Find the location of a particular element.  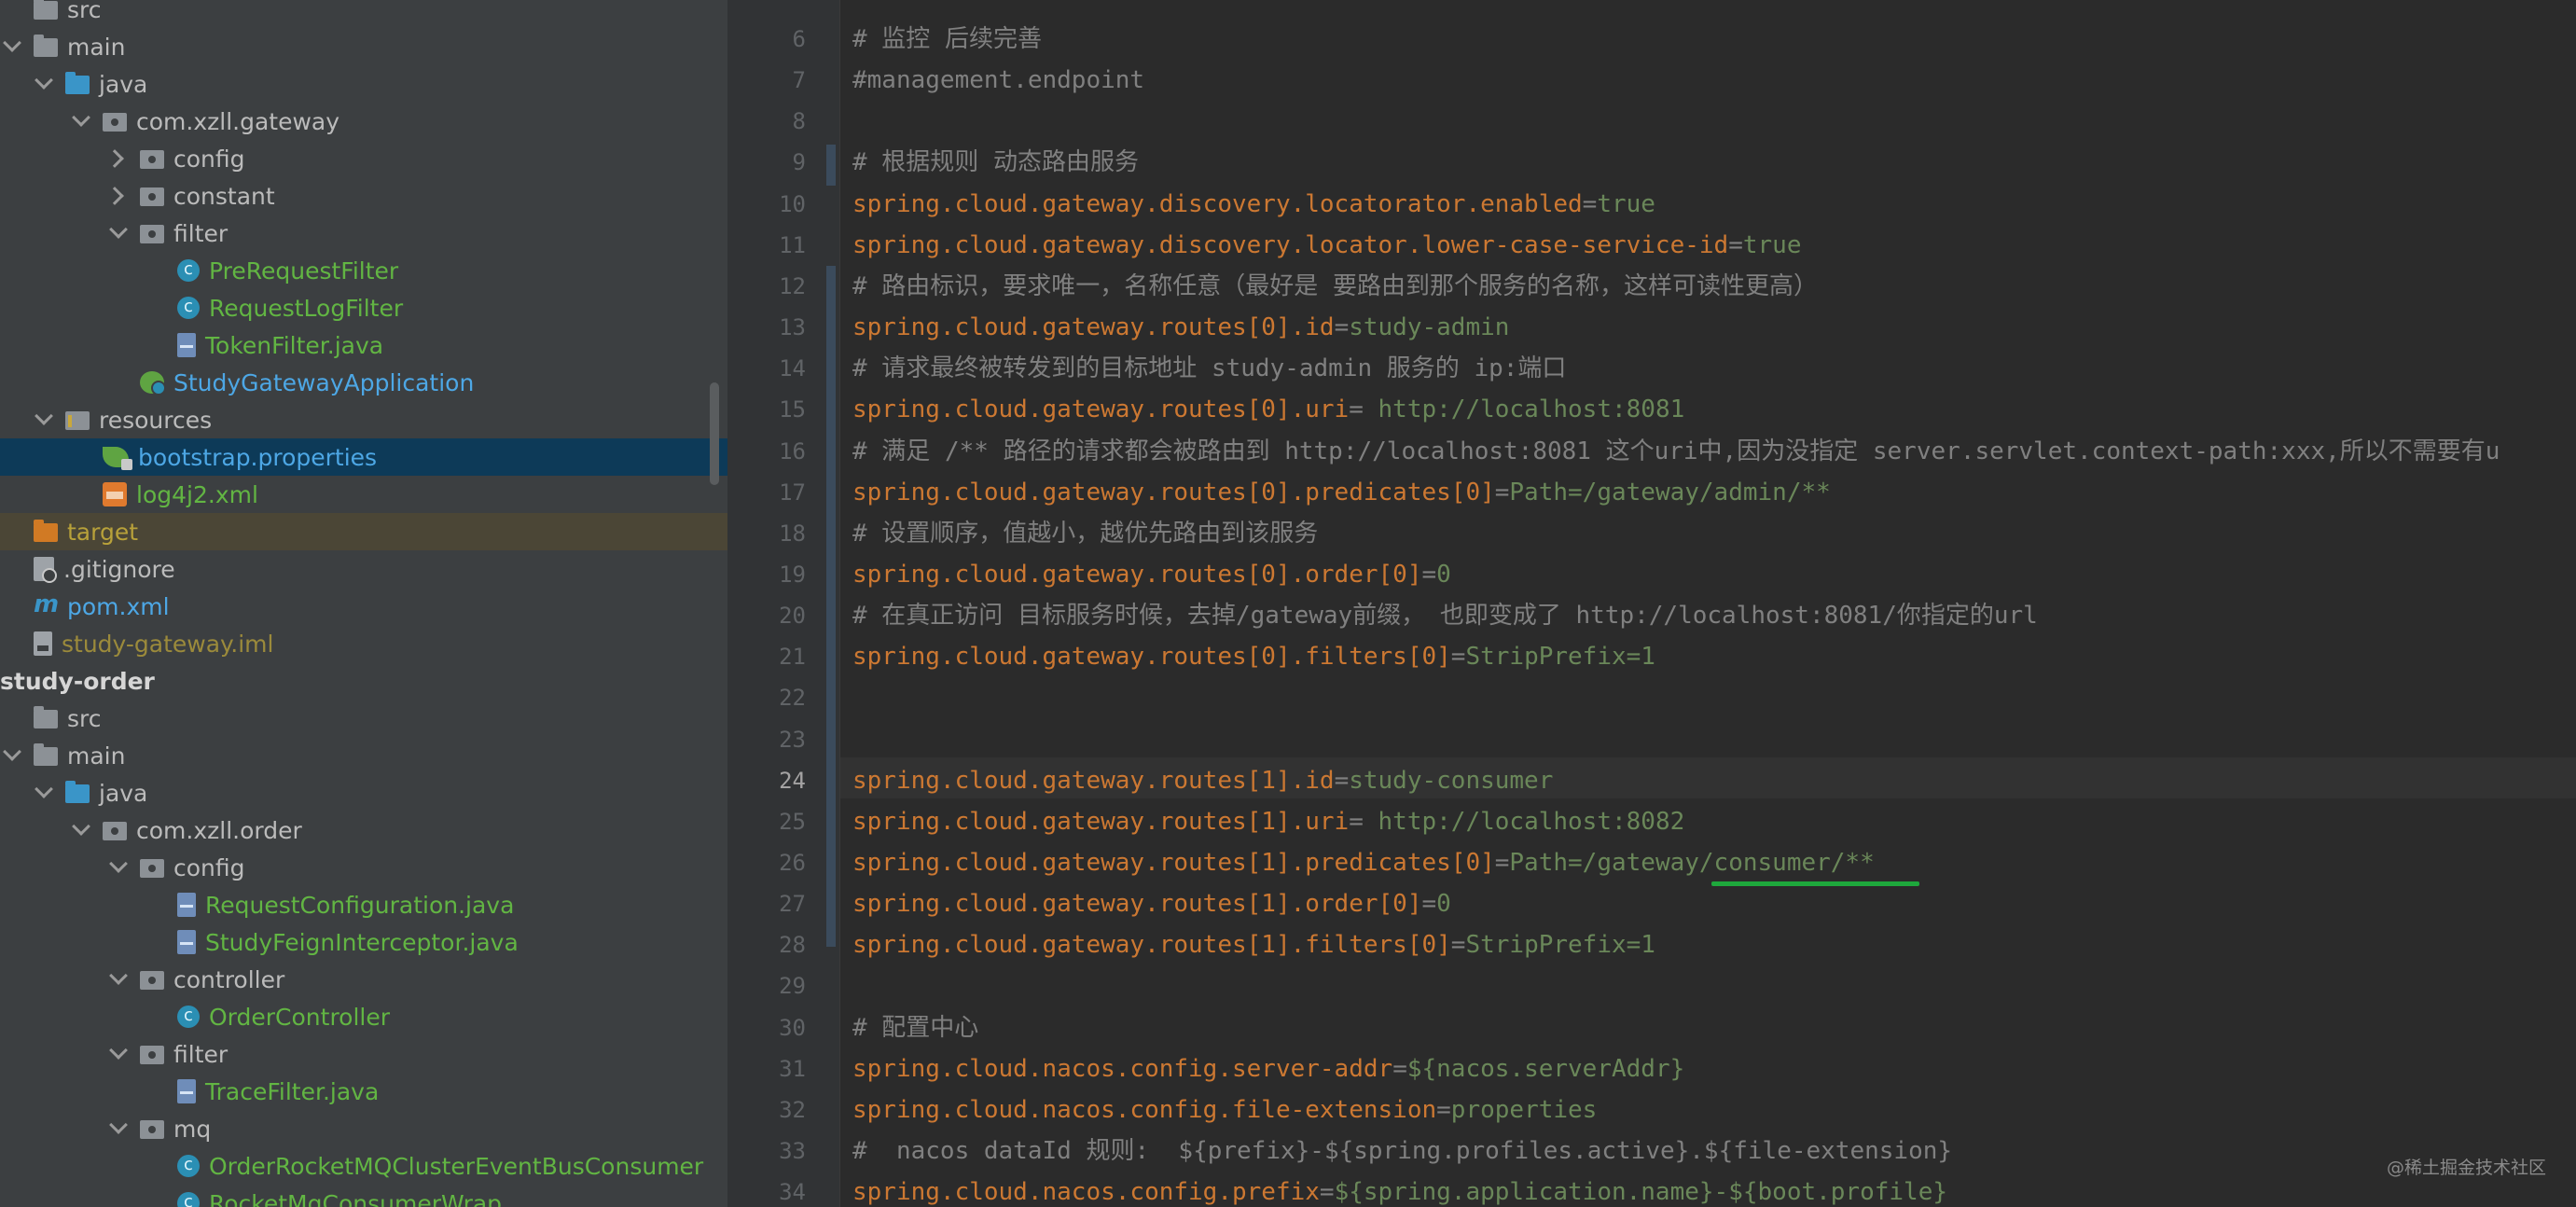

tree-item: target is located at coordinates (363, 531).